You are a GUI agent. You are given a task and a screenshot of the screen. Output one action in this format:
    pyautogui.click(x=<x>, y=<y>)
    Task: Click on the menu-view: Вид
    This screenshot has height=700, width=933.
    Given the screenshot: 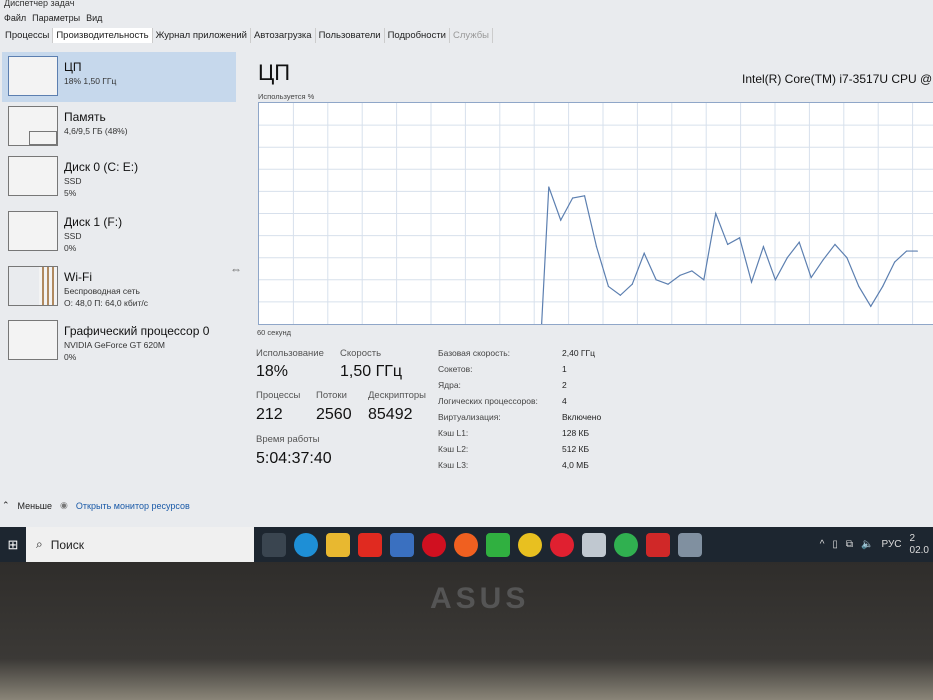 What is the action you would take?
    pyautogui.click(x=94, y=18)
    